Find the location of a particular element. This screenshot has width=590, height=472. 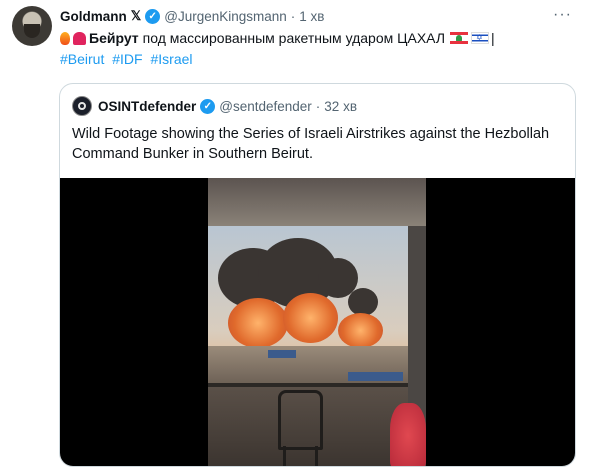

text-cursor: | is located at coordinates (493, 38).